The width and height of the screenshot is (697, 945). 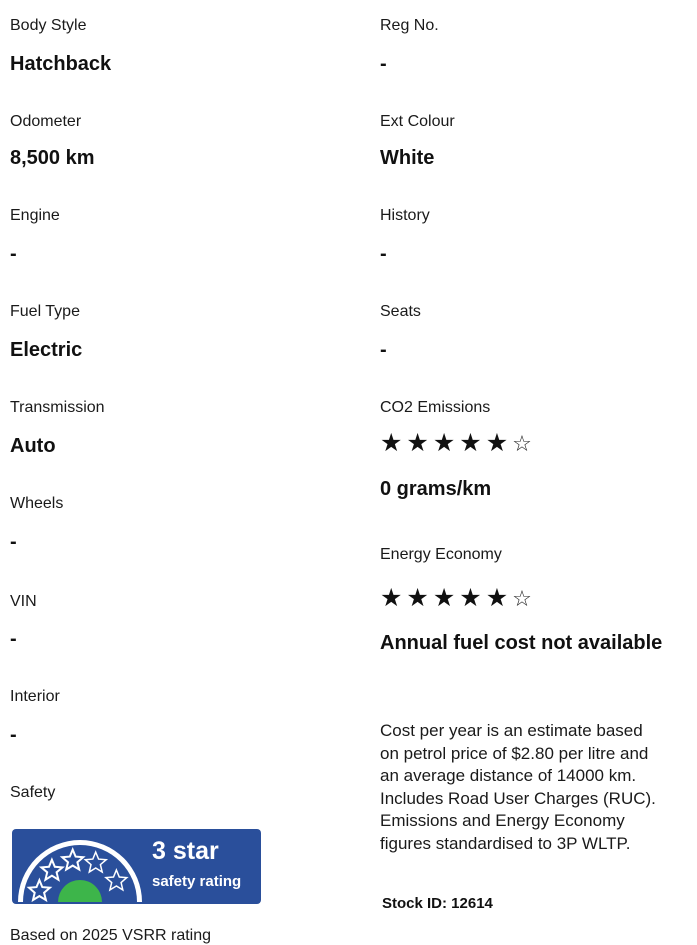 What do you see at coordinates (383, 254) in the screenshot?
I see `history-value: -` at bounding box center [383, 254].